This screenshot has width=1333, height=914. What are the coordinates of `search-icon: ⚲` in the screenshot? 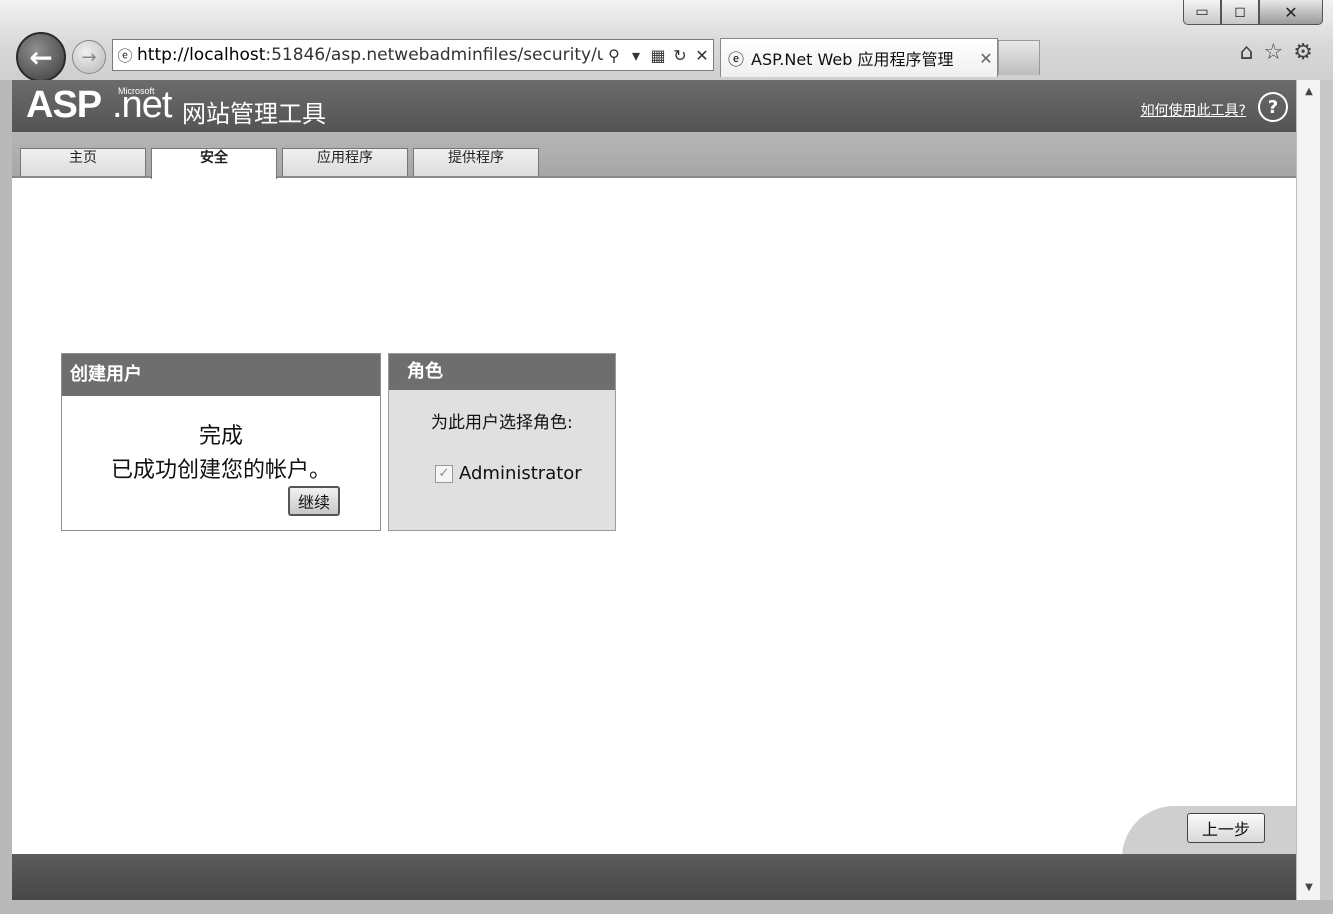 It's located at (614, 55).